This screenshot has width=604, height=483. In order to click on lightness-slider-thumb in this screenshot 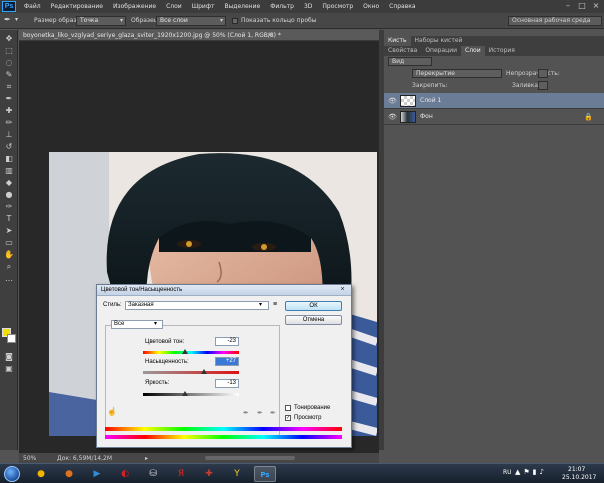, I will do `click(184, 393)`.